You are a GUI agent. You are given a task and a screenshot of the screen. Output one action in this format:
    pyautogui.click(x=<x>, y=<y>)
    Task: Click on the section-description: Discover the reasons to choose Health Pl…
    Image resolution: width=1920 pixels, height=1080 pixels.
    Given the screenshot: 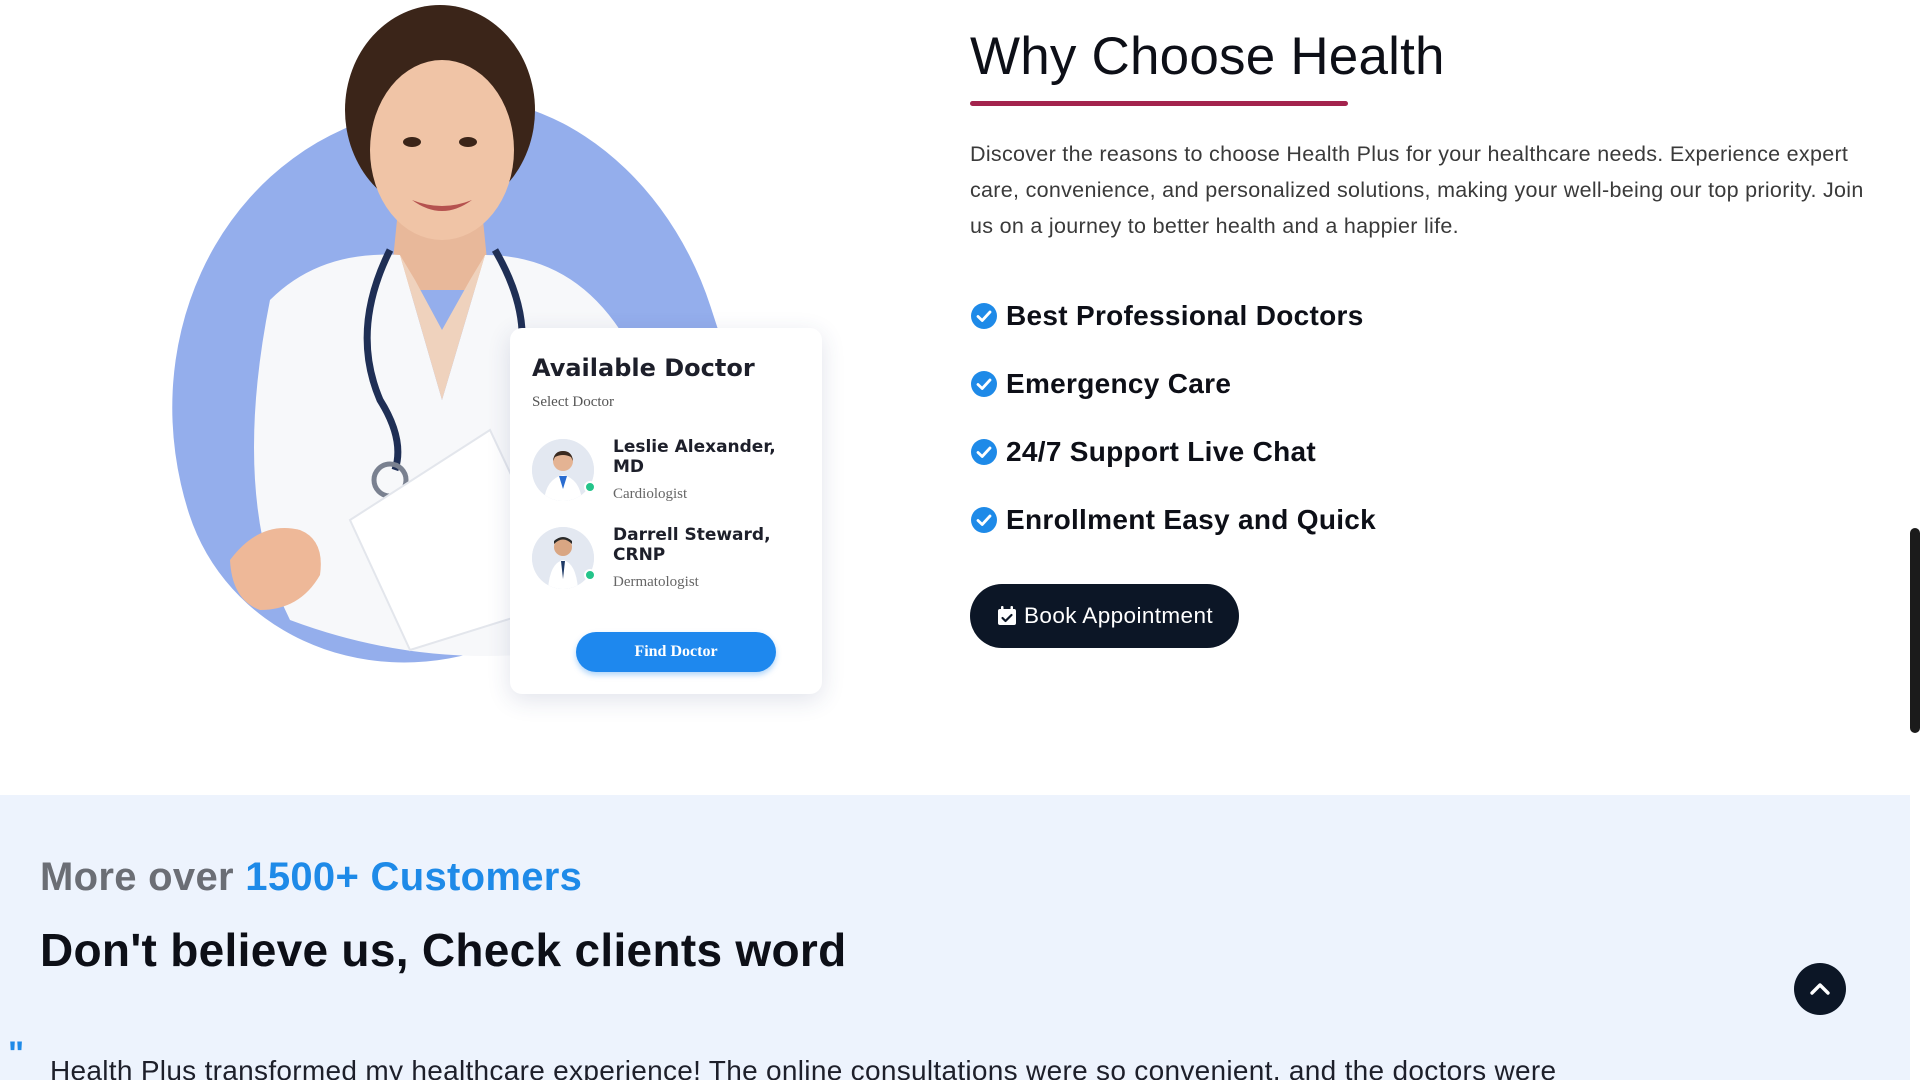 What is the action you would take?
    pyautogui.click(x=1417, y=190)
    